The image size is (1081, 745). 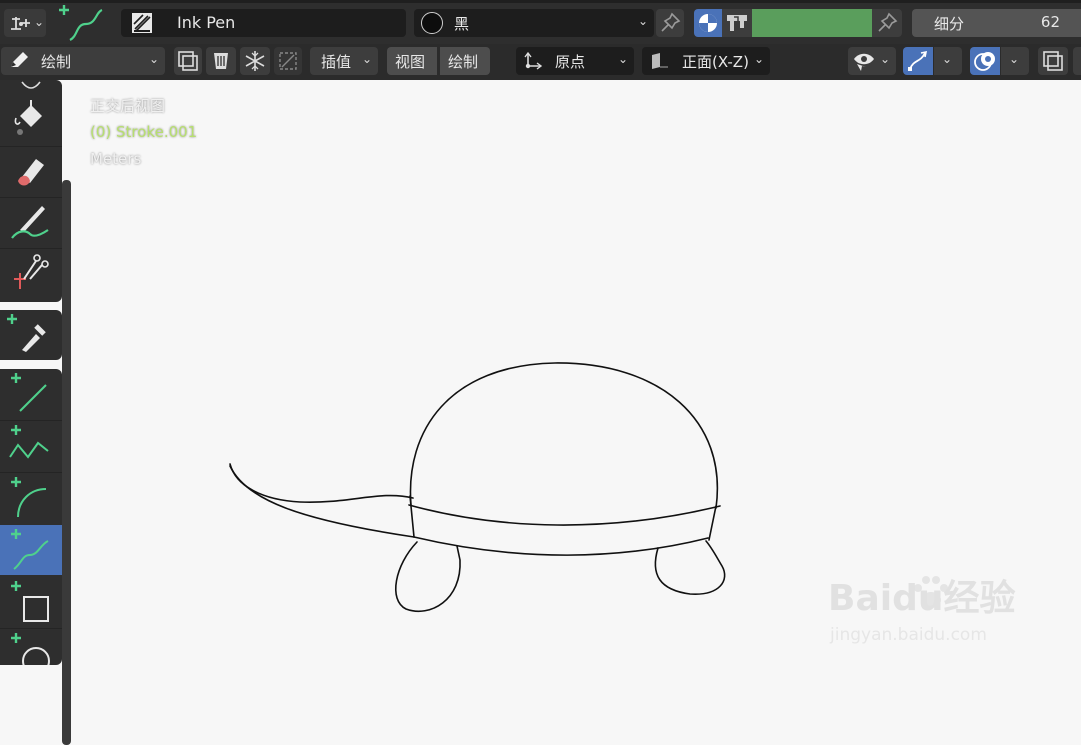 I want to click on turtle-rim-right-stroke, so click(x=712, y=523).